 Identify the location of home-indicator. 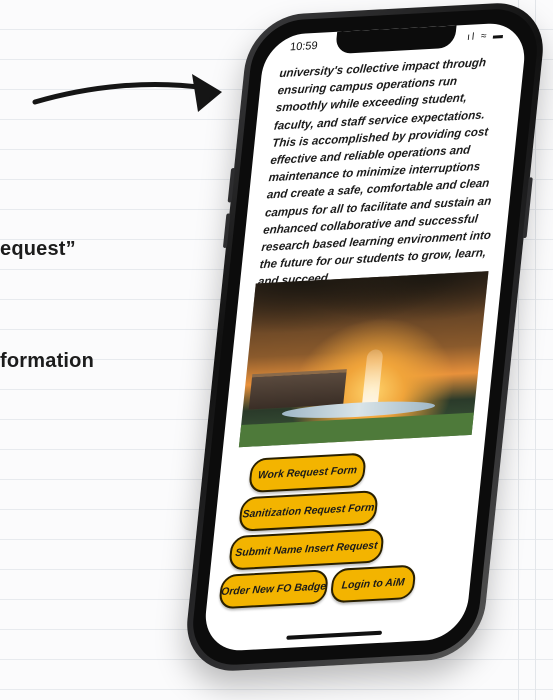
(334, 635).